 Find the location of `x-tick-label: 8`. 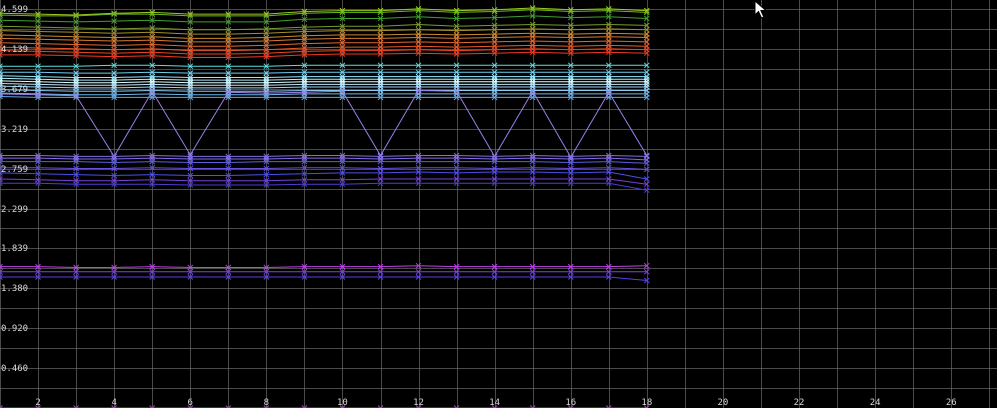

x-tick-label: 8 is located at coordinates (266, 403).